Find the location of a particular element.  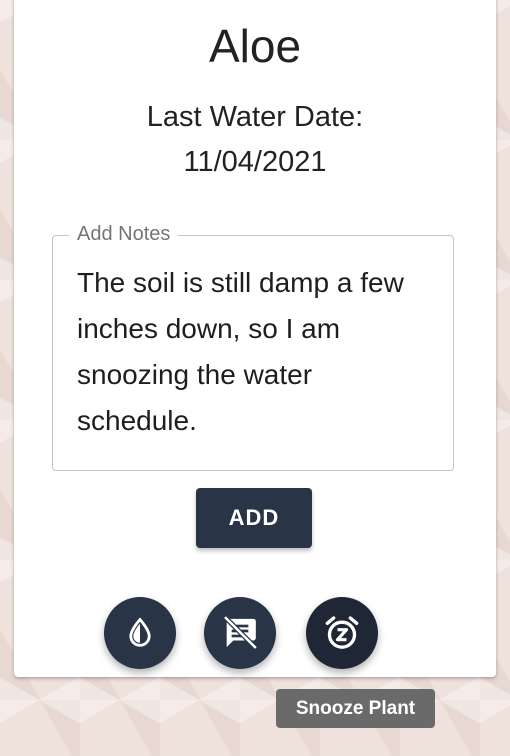

snooze-alarm-icon is located at coordinates (342, 632).